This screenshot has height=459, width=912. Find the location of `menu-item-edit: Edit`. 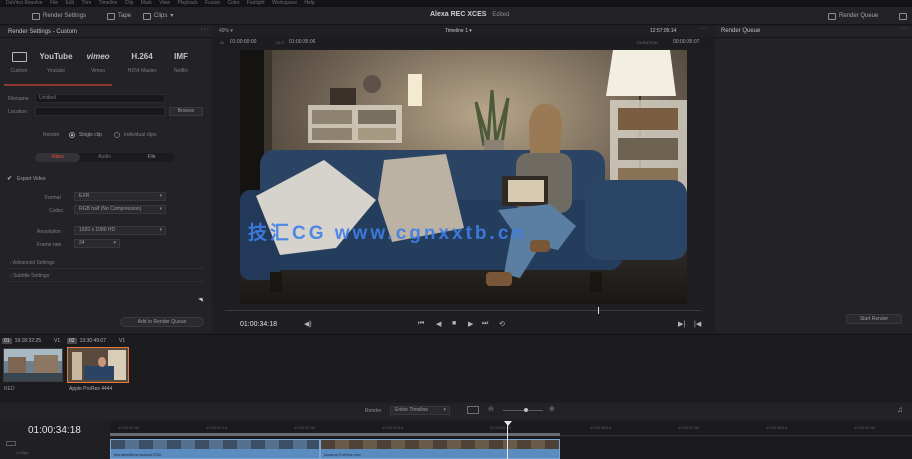

menu-item-edit: Edit is located at coordinates (69, 3).